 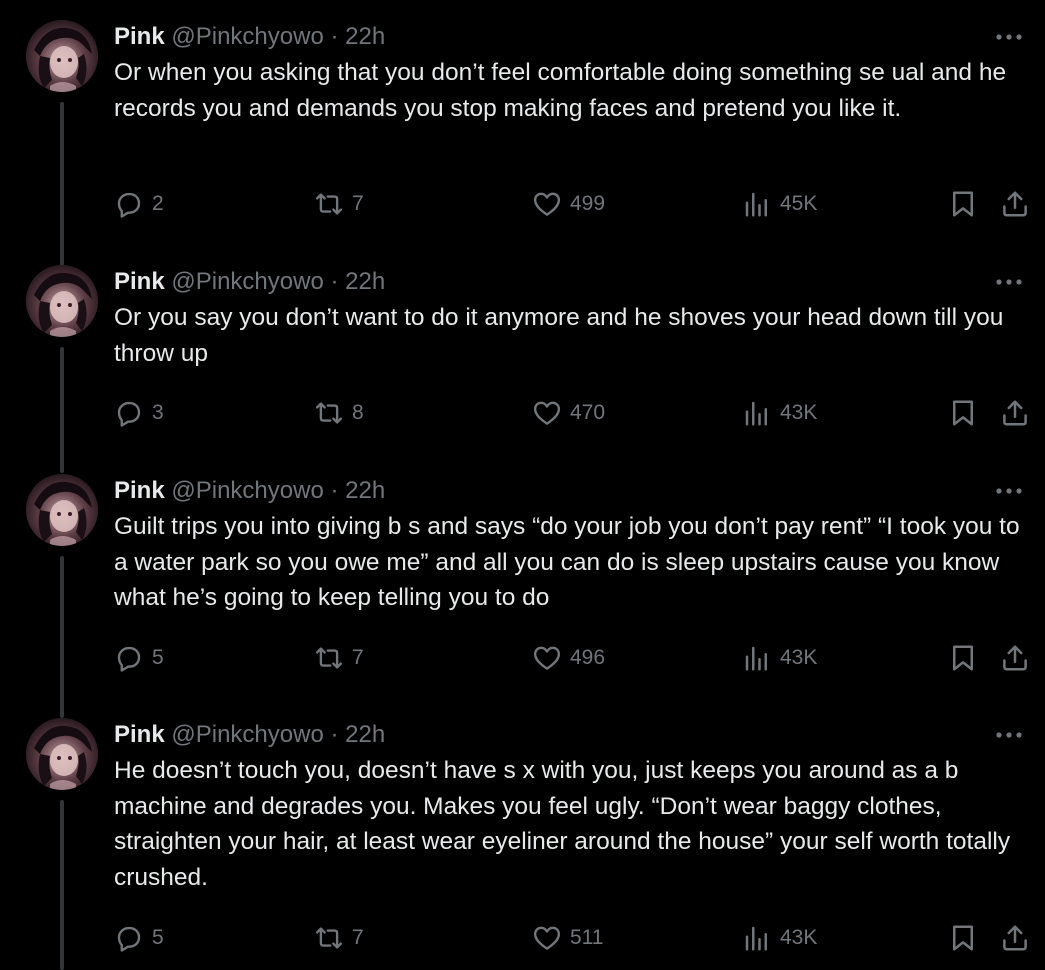 I want to click on like-count: 511, so click(x=587, y=937).